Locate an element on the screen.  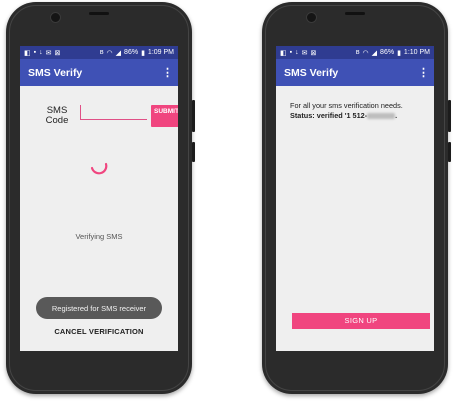
sms-code-input is located at coordinates (113, 112).